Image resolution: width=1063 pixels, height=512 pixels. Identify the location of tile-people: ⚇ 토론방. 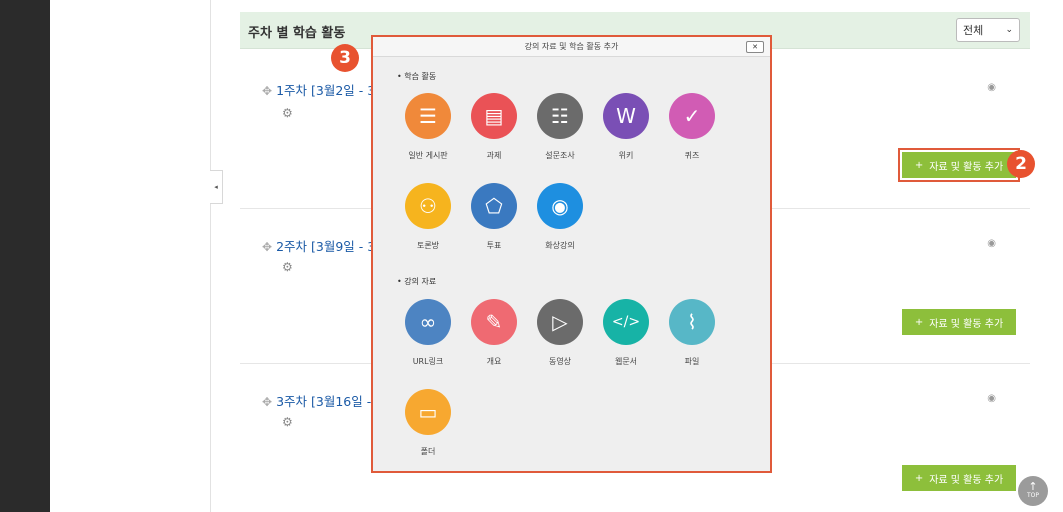
(428, 217).